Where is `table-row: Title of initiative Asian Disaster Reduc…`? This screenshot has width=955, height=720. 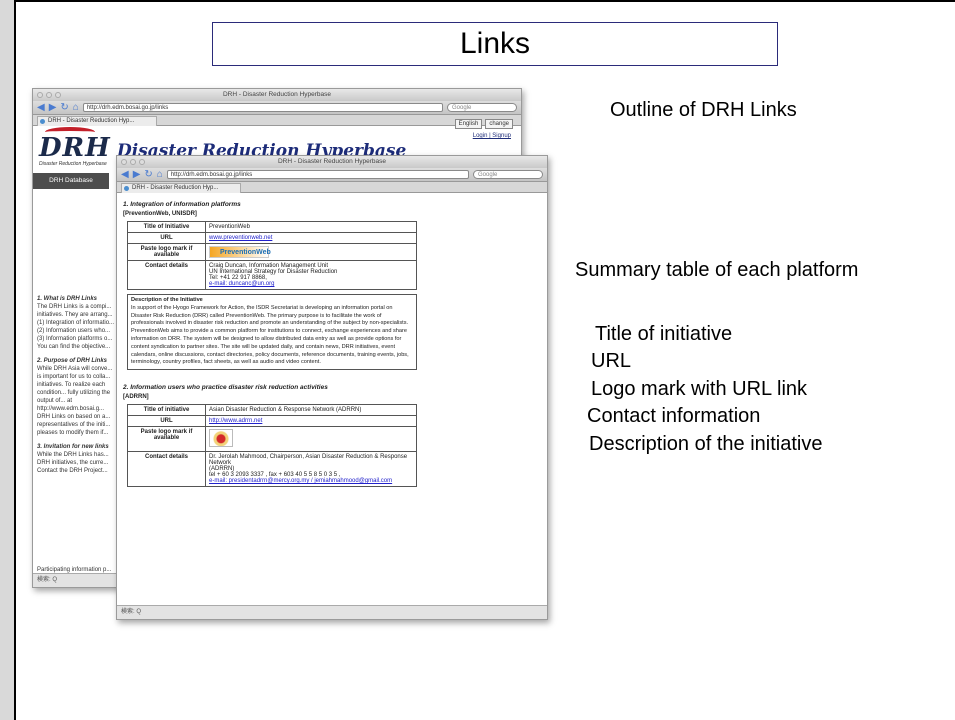
table-row: Title of initiative Asian Disaster Reduc… is located at coordinates (272, 410).